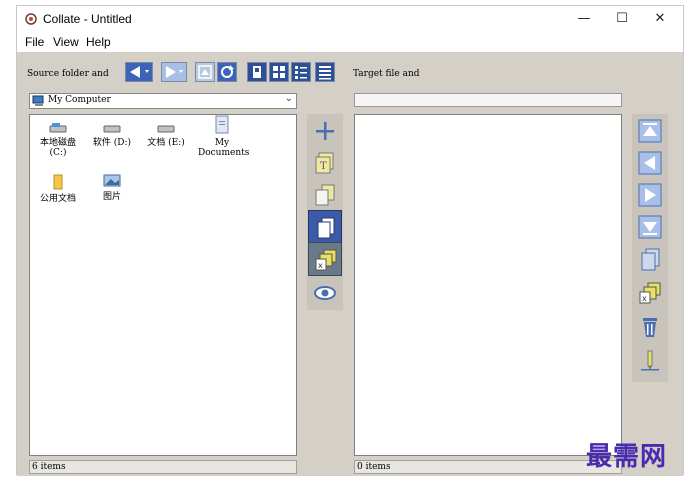 This screenshot has width=699, height=482. I want to click on add-button, so click(325, 131).